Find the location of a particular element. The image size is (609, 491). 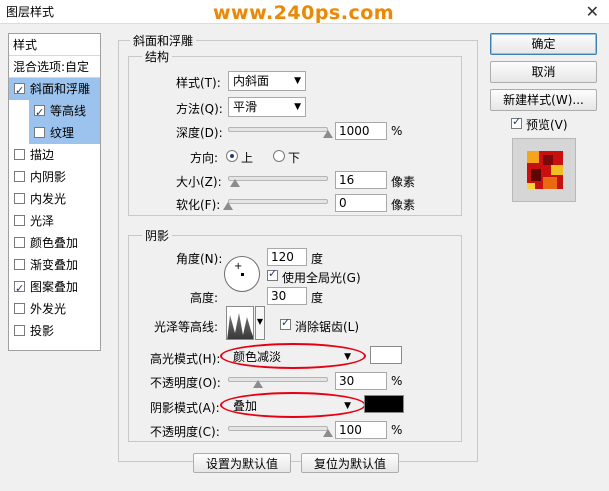

style-item: 内发光 is located at coordinates (54, 199).